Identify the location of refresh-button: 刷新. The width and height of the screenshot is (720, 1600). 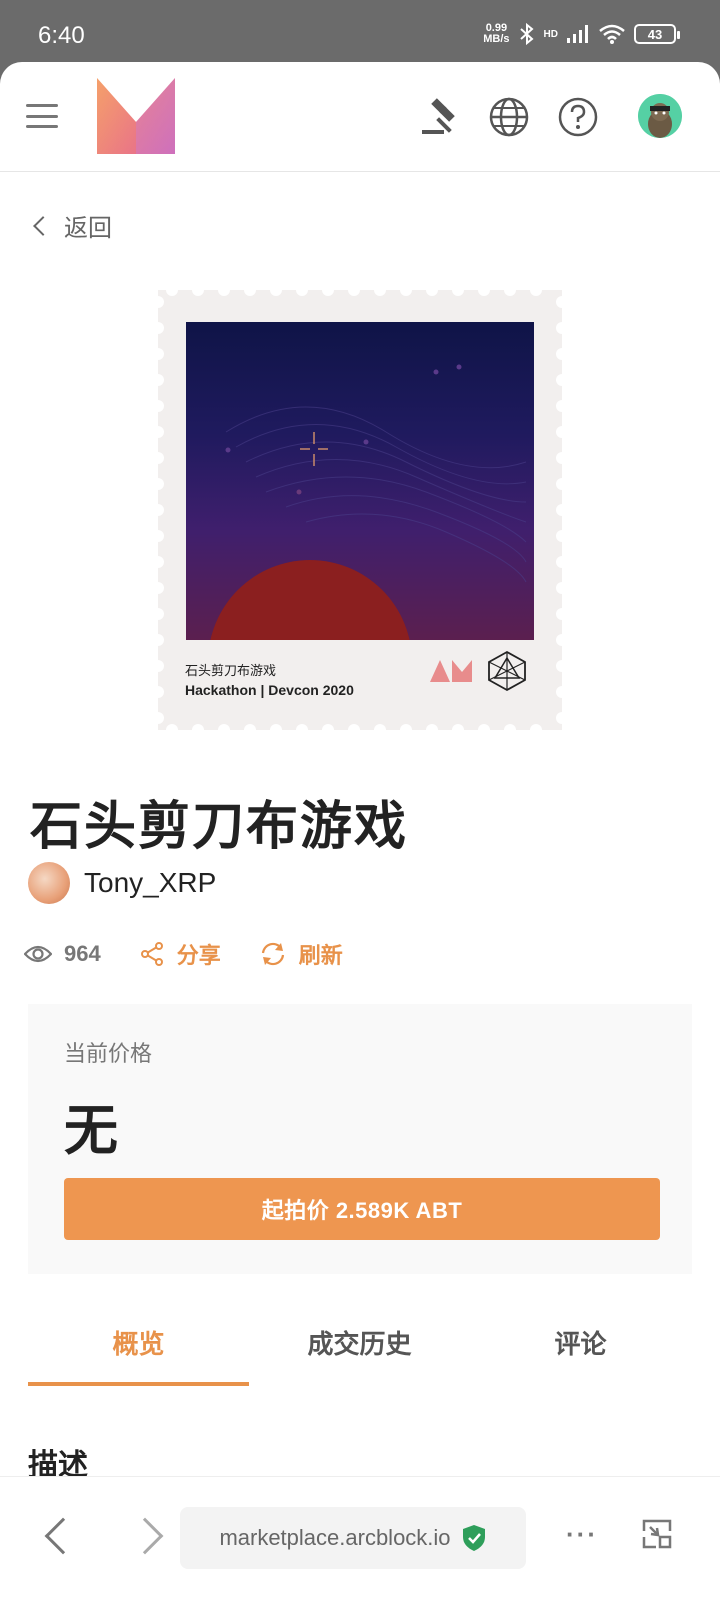
(301, 954).